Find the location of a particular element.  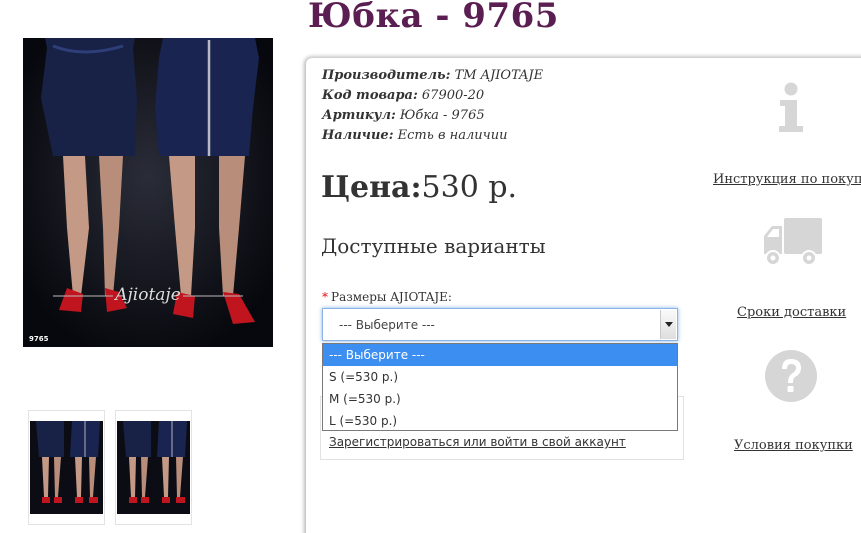

size-option-m: M (=530 р.) is located at coordinates (500, 399).